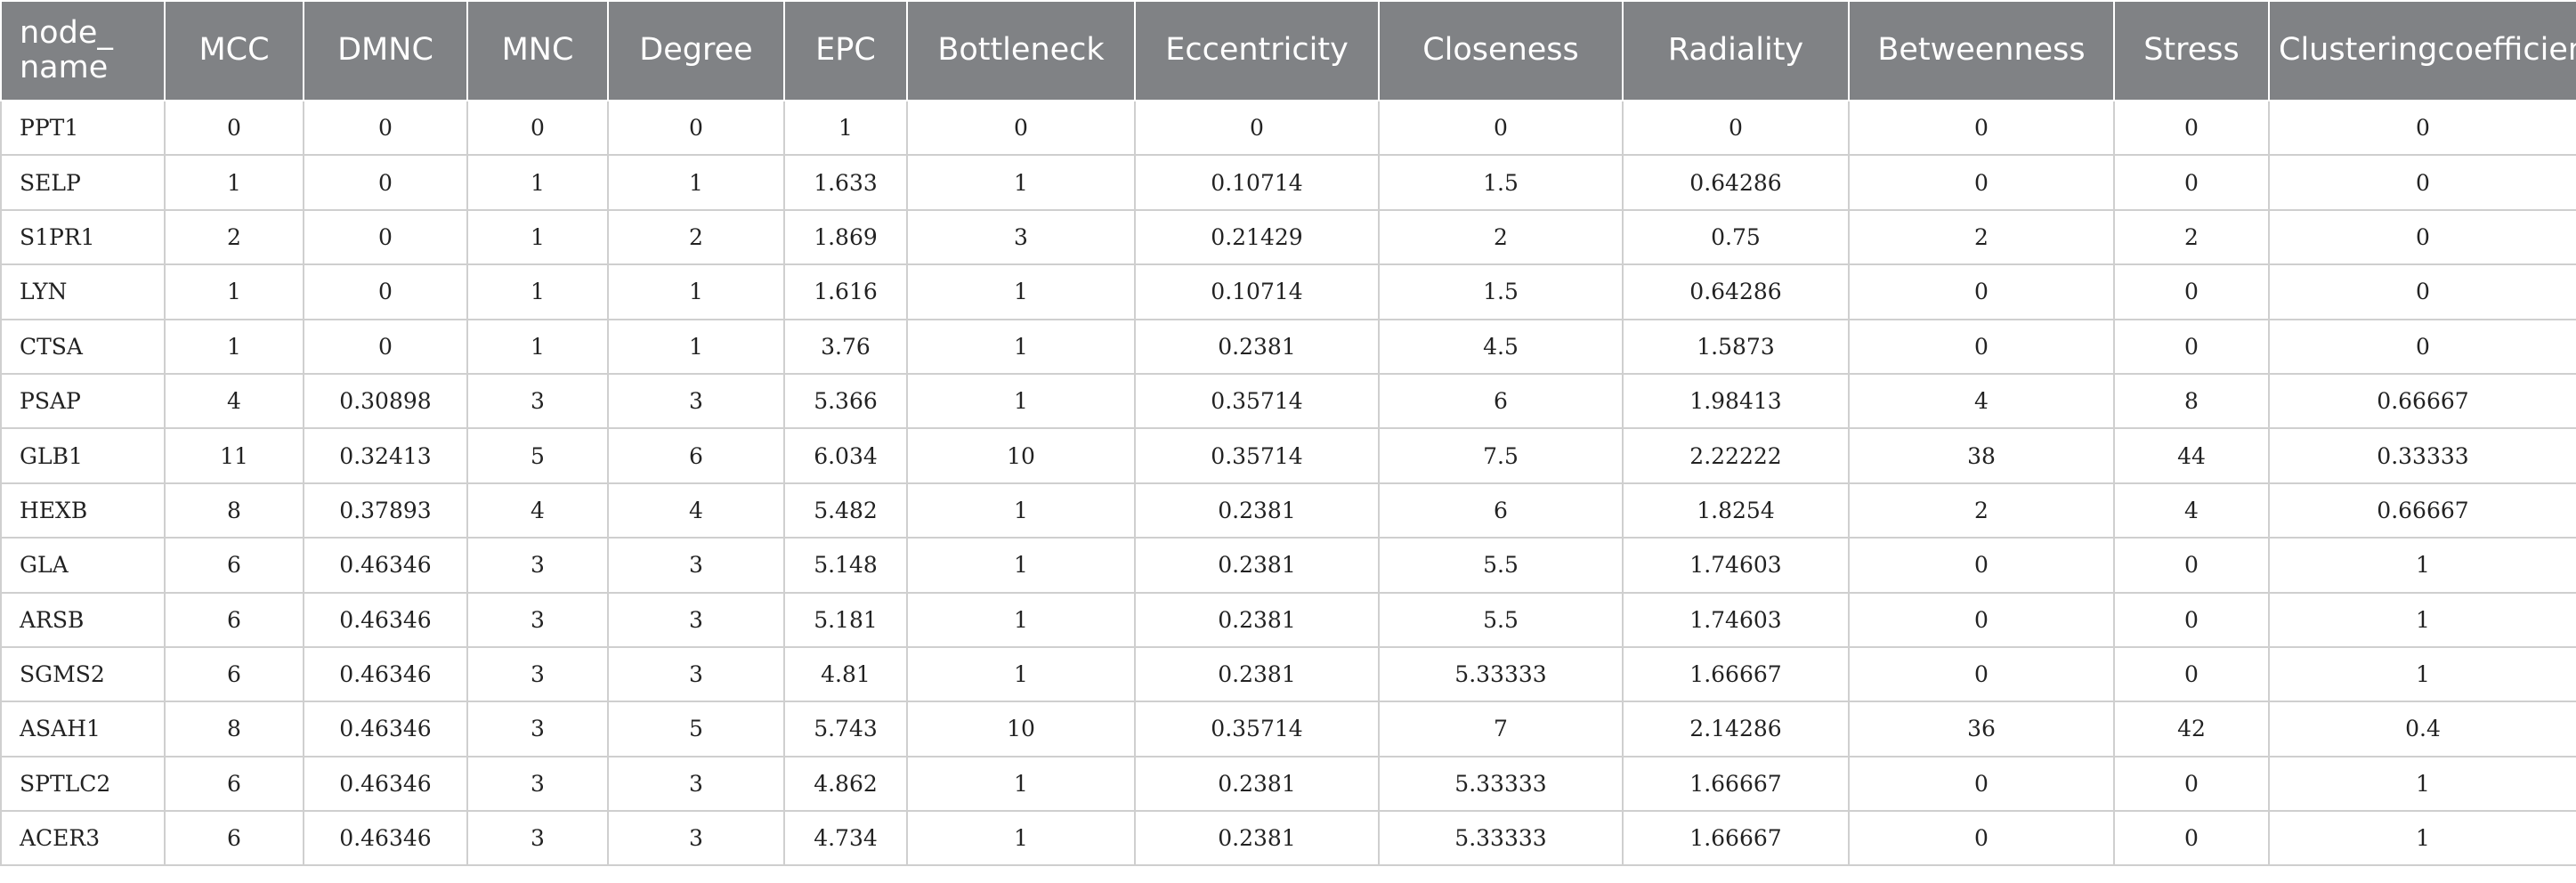 This screenshot has height=883, width=2576. I want to click on cell-node-name: ASAH1, so click(83, 729).